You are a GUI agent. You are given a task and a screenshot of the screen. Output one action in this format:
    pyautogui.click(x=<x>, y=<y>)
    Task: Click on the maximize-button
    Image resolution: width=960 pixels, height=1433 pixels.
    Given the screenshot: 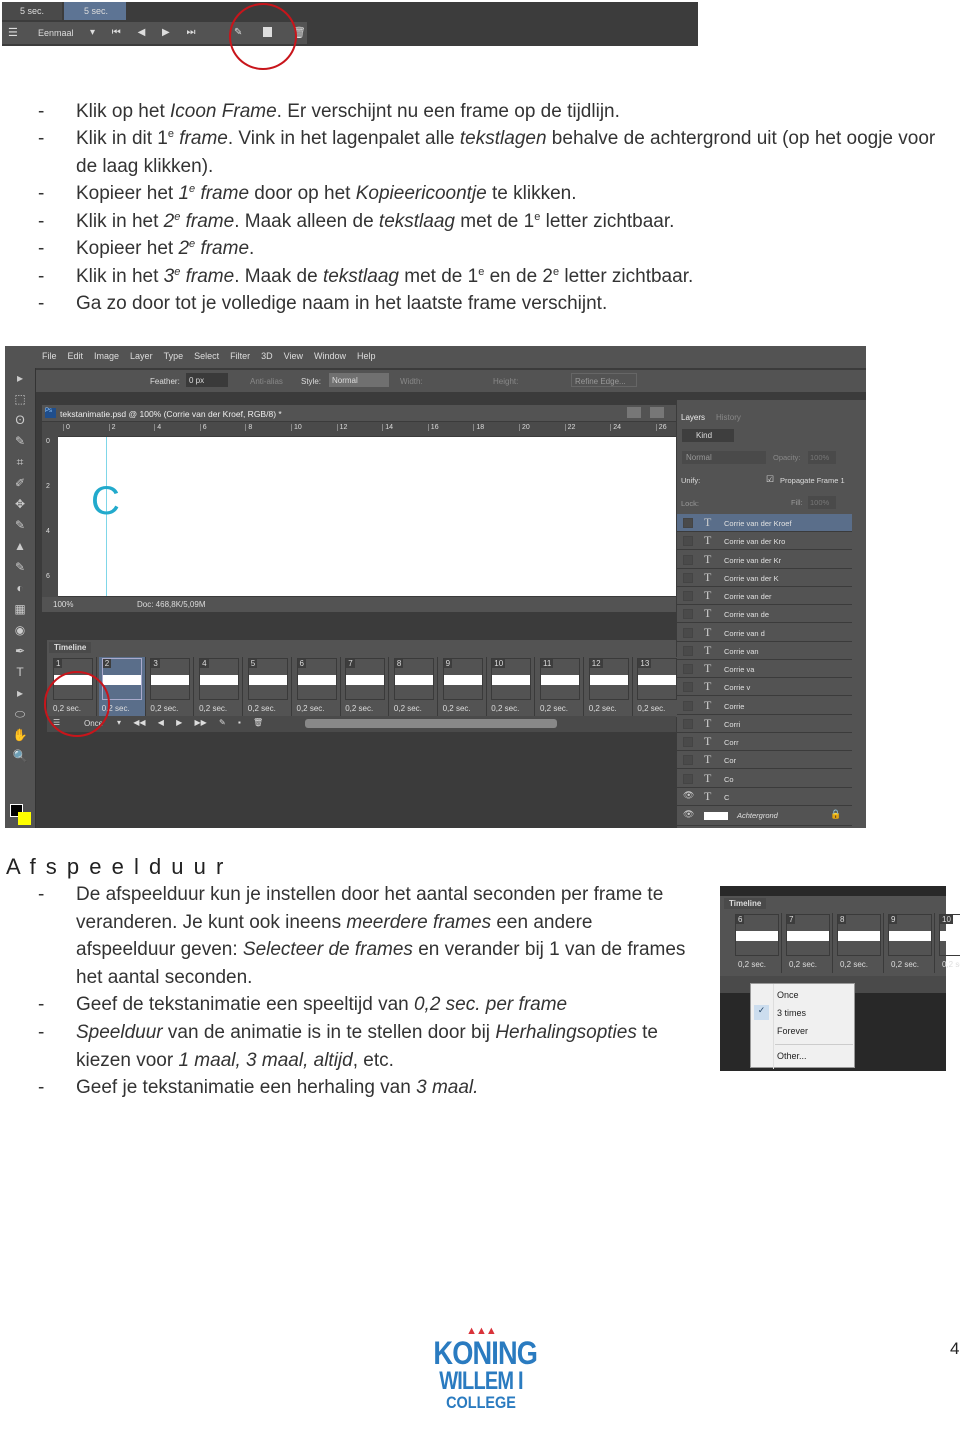 What is the action you would take?
    pyautogui.click(x=657, y=412)
    